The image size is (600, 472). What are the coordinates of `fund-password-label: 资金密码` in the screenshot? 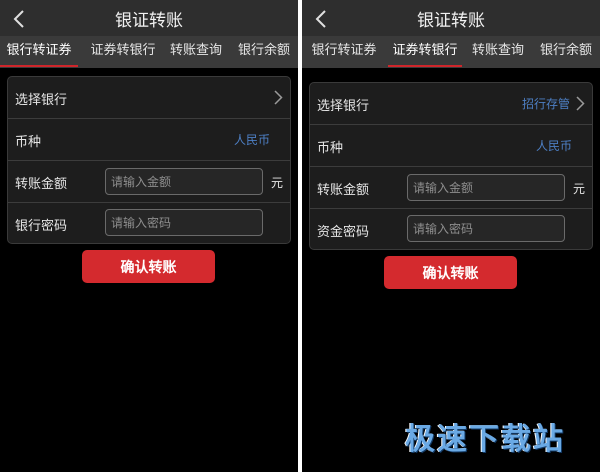 It's located at (343, 232).